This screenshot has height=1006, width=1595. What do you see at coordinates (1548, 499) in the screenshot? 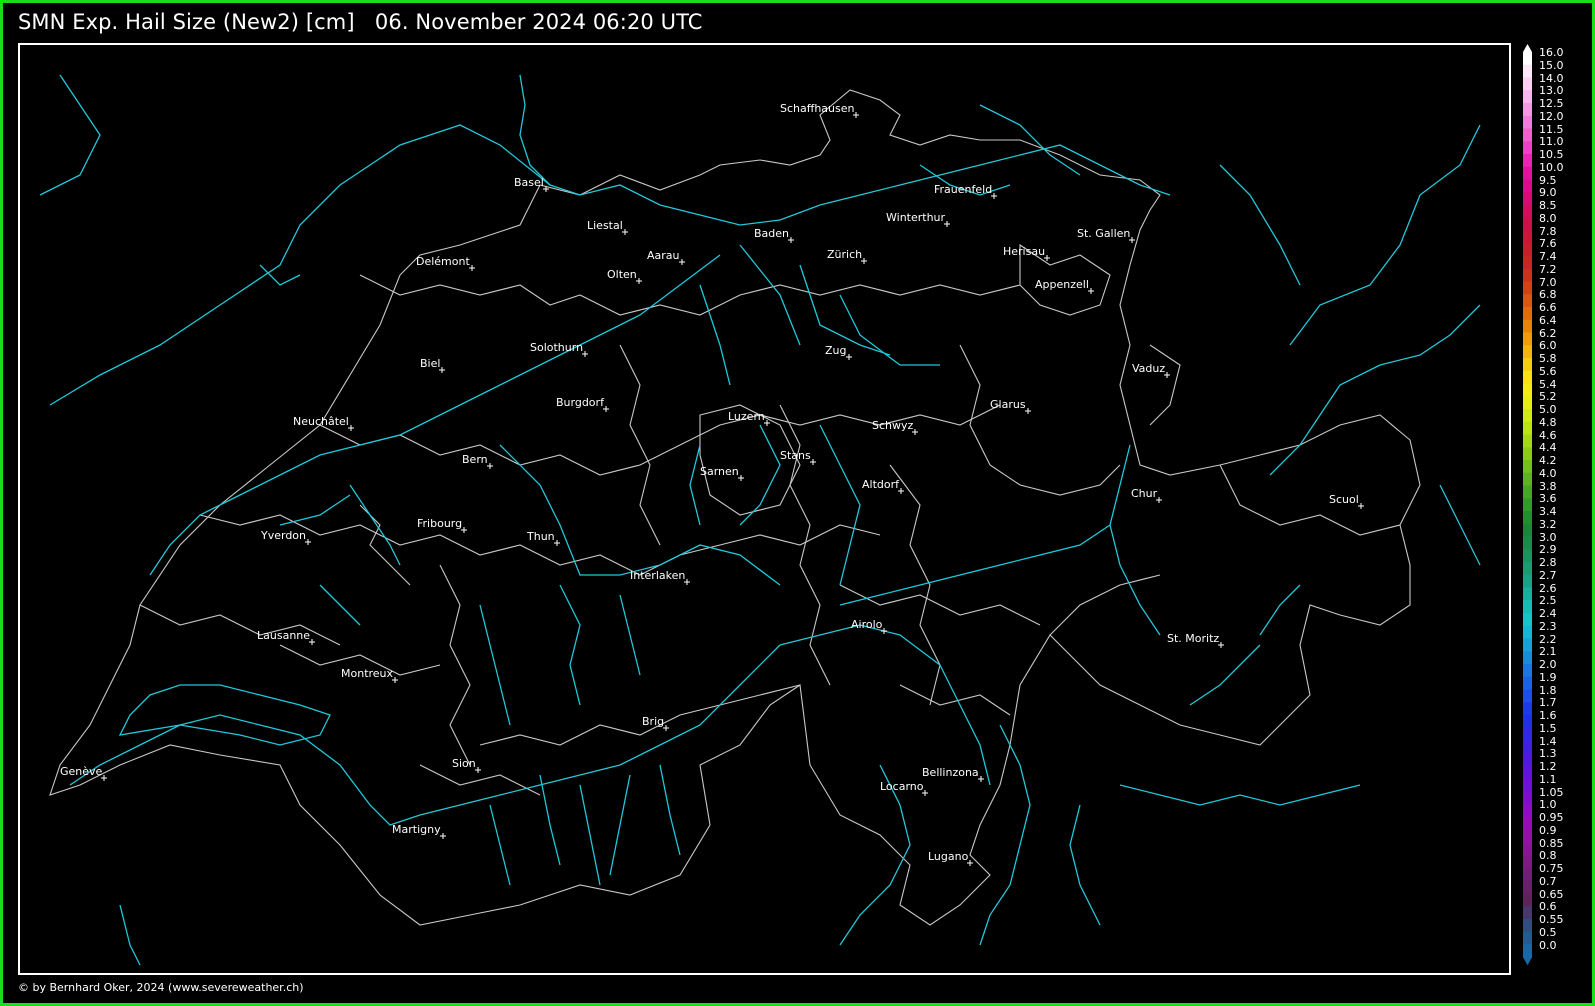
I see `legend-label: 3.6` at bounding box center [1548, 499].